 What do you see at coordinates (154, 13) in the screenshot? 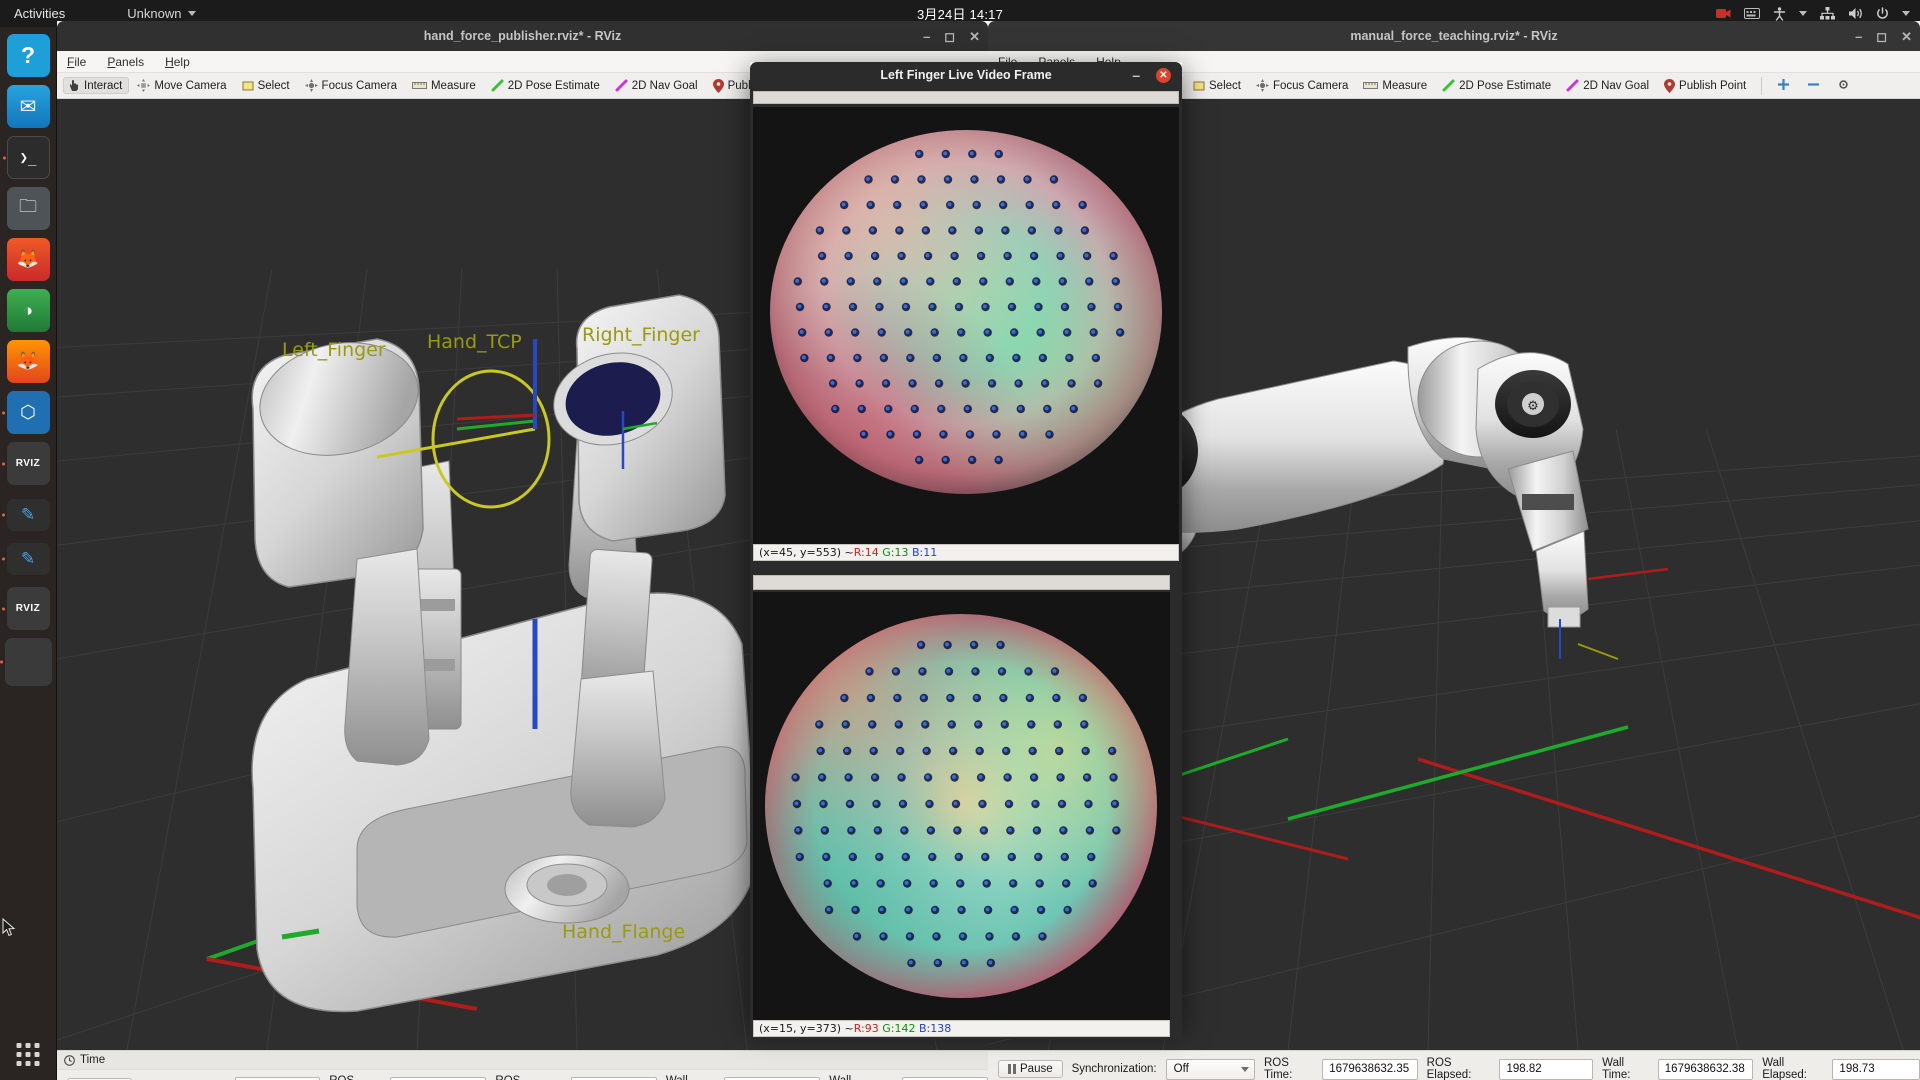
I see `app-menu-label: Unknown` at bounding box center [154, 13].